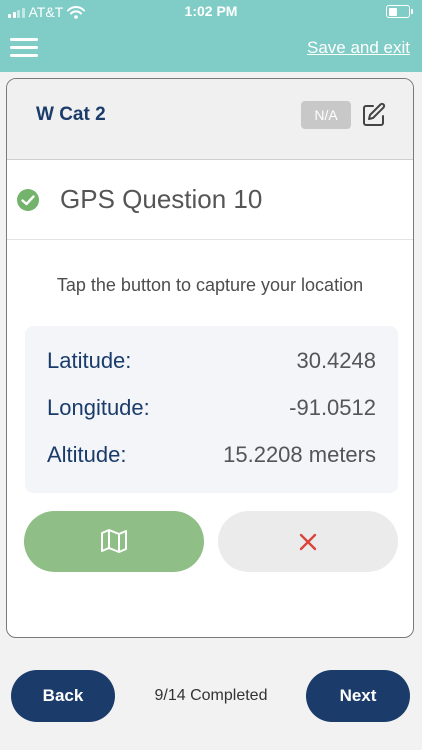  Describe the element at coordinates (28, 200) in the screenshot. I see `check-circle-icon` at that location.